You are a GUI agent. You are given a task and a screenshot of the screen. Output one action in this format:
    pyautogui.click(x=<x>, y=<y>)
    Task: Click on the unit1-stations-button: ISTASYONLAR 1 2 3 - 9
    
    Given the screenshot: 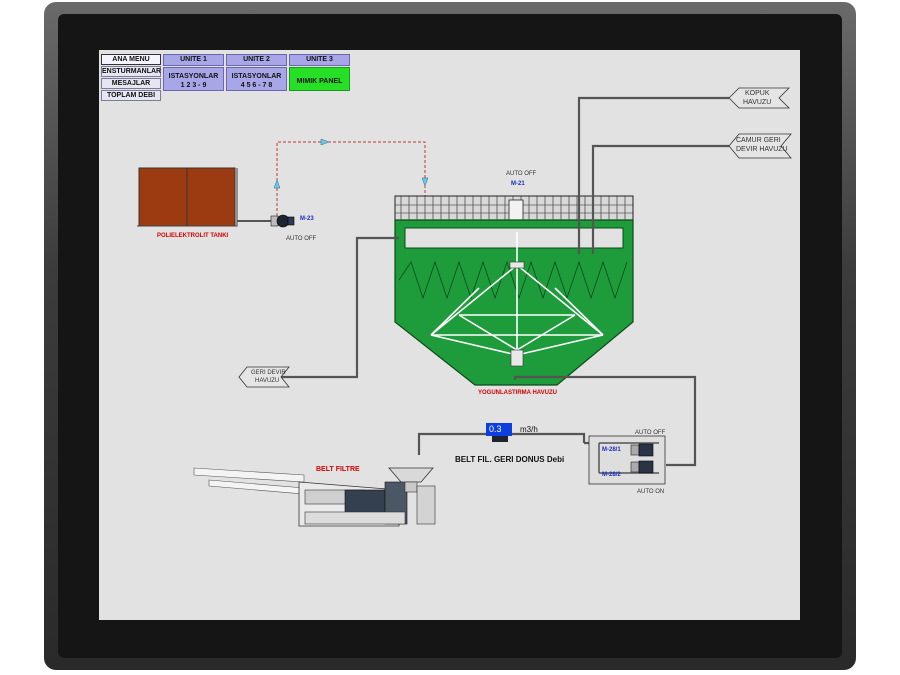 What is the action you would take?
    pyautogui.click(x=193, y=79)
    